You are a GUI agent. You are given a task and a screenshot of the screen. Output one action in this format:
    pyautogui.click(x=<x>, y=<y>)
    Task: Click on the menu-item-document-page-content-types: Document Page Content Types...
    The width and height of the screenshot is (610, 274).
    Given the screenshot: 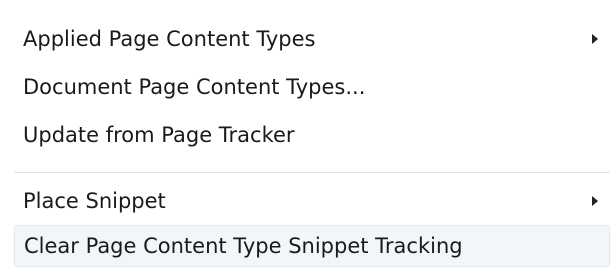 What is the action you would take?
    pyautogui.click(x=312, y=87)
    